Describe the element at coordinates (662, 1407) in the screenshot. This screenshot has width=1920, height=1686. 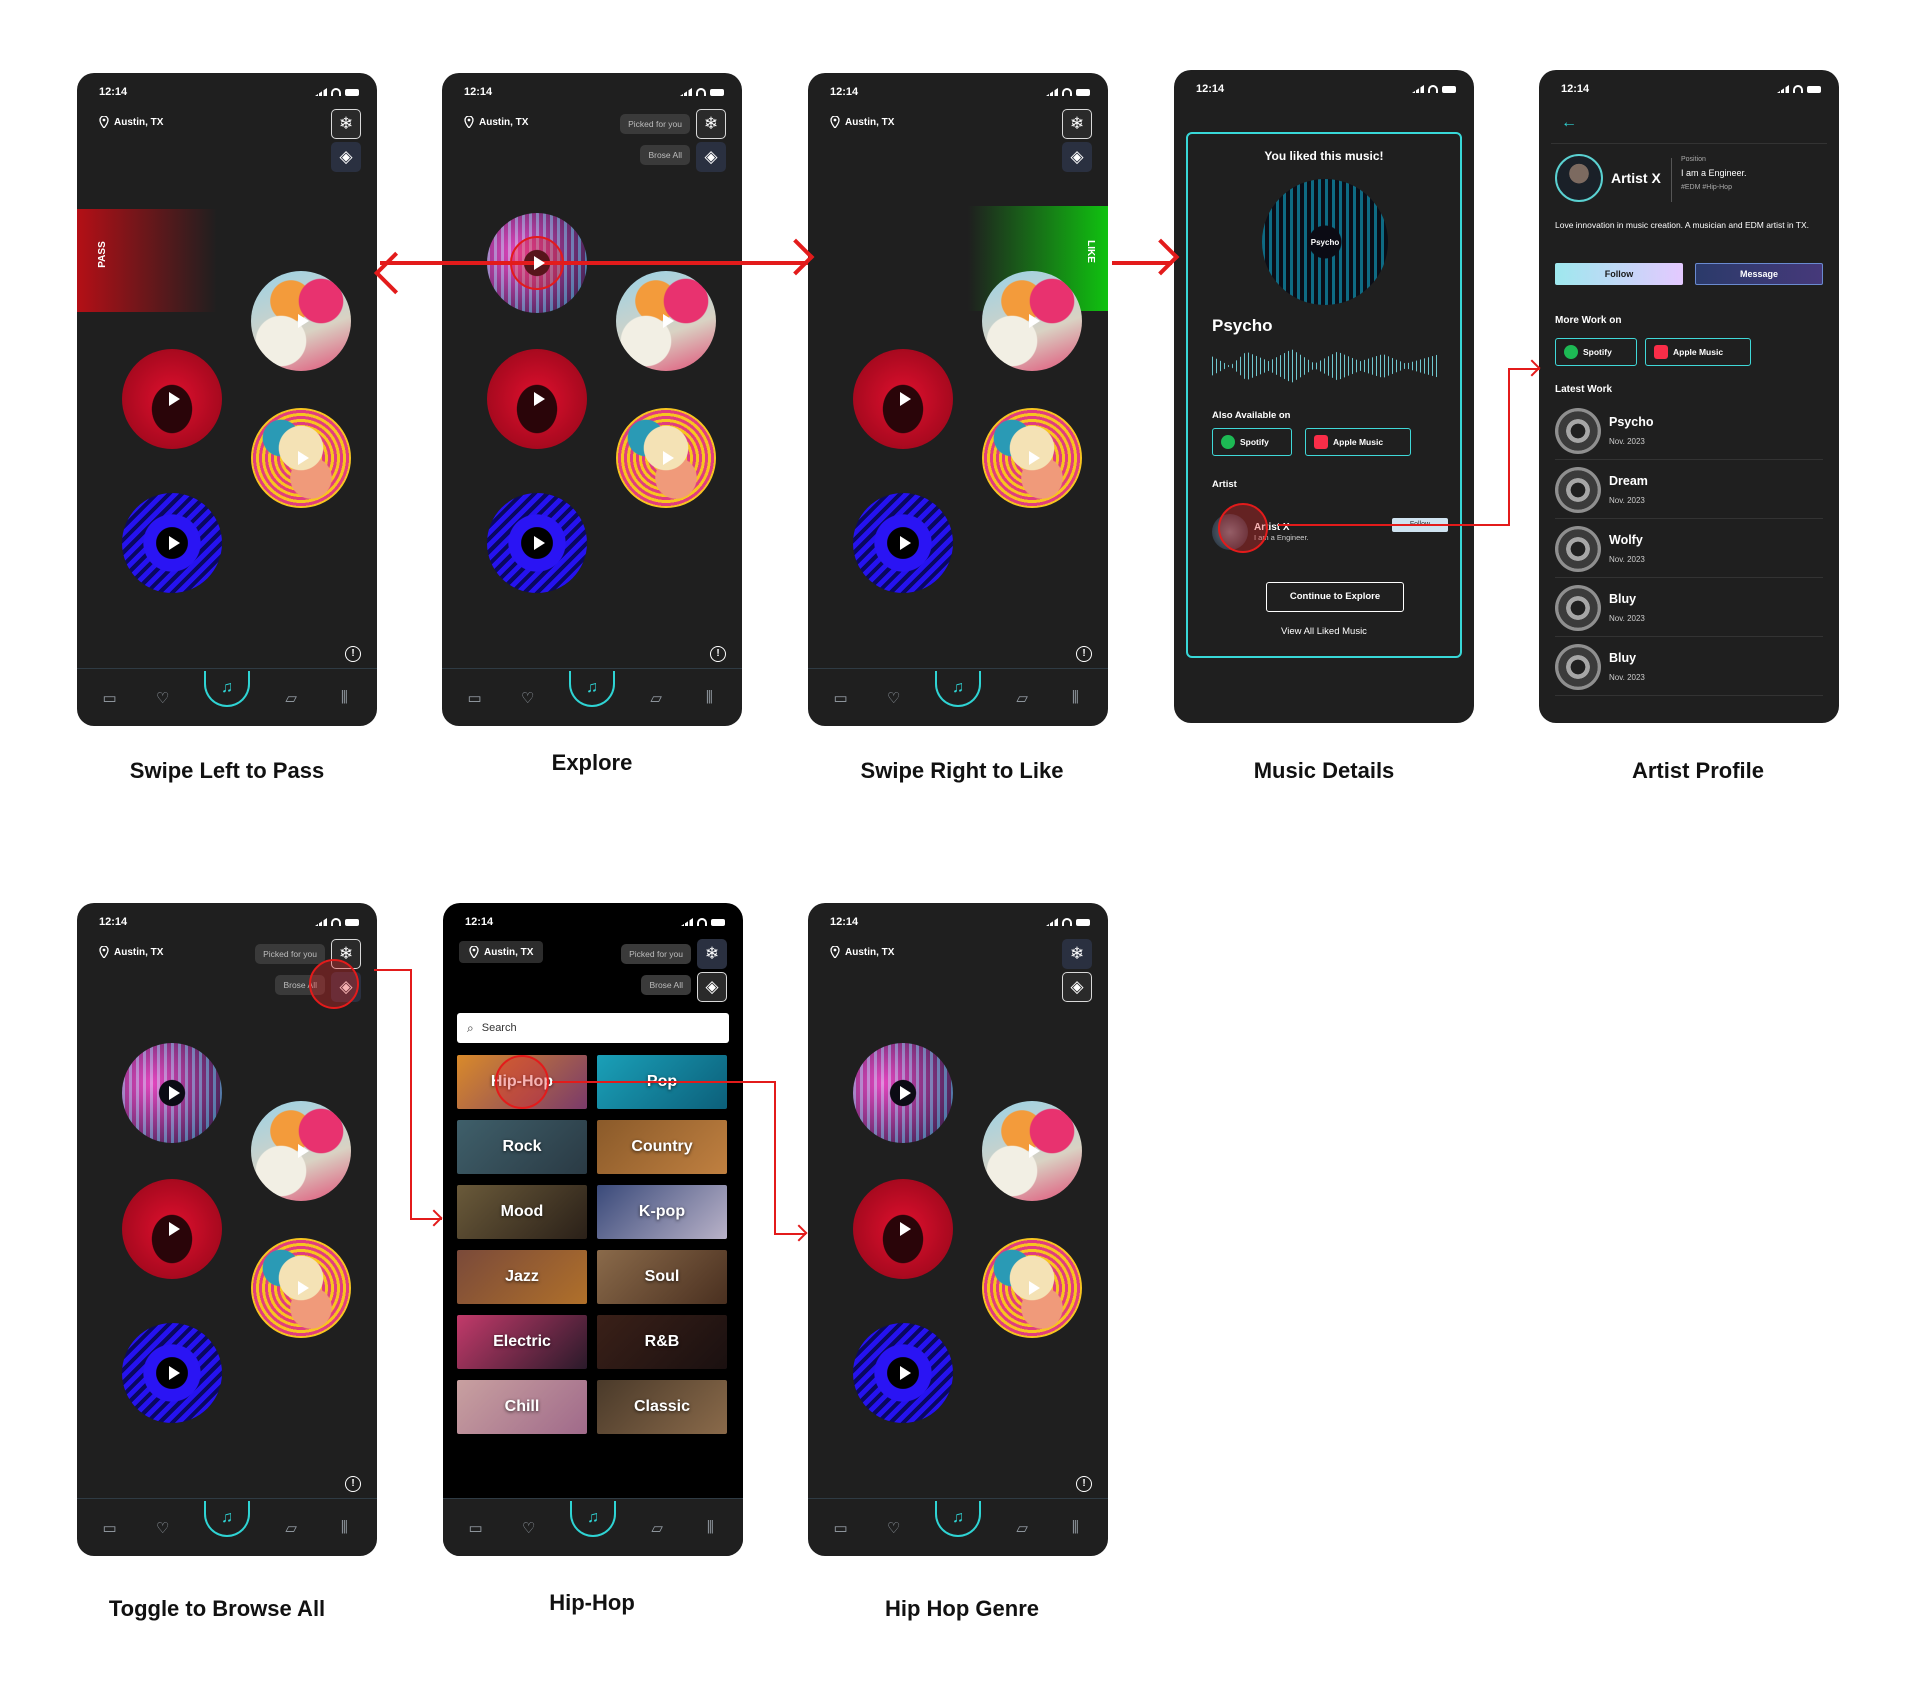
I see `genre-classic: Classic` at that location.